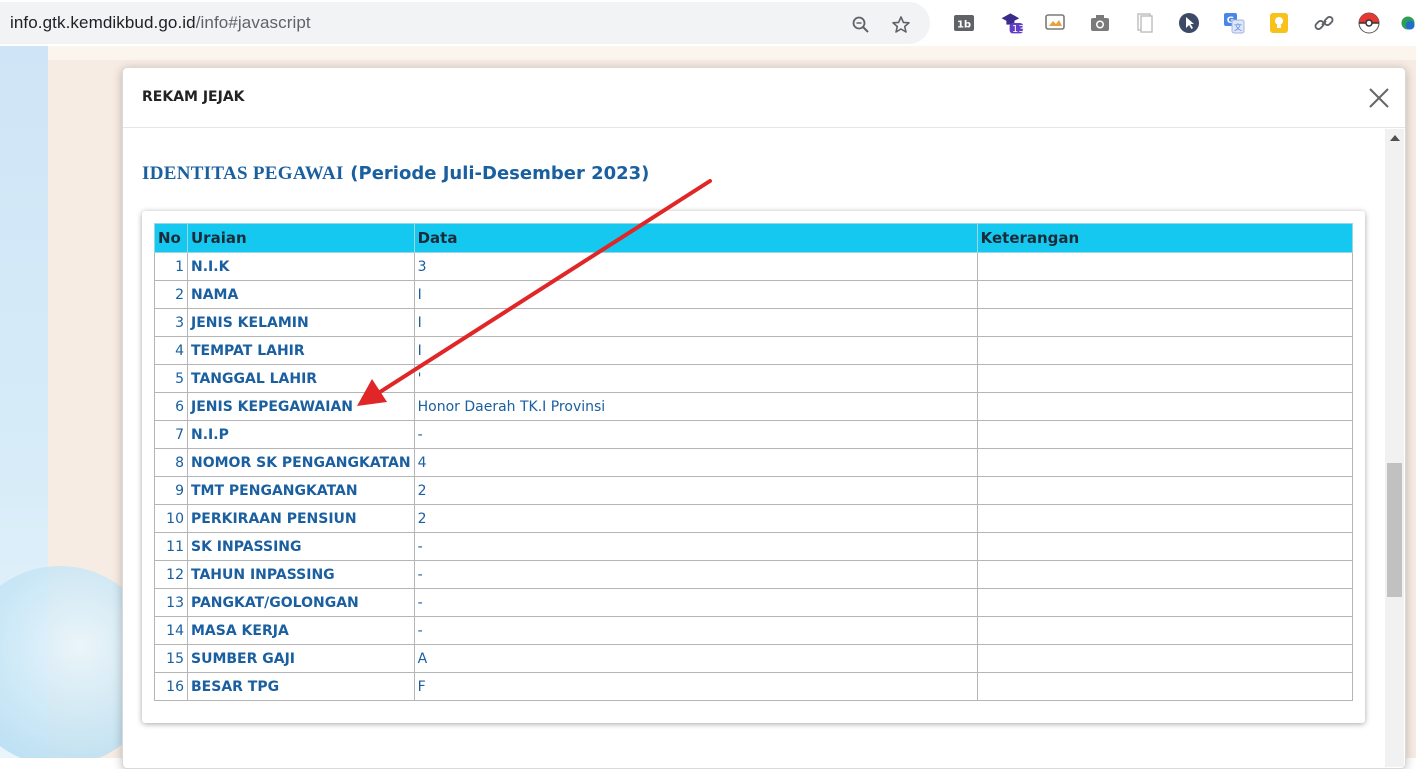 This screenshot has height=769, width=1416. What do you see at coordinates (1408, 23) in the screenshot?
I see `partial-extension-icon` at bounding box center [1408, 23].